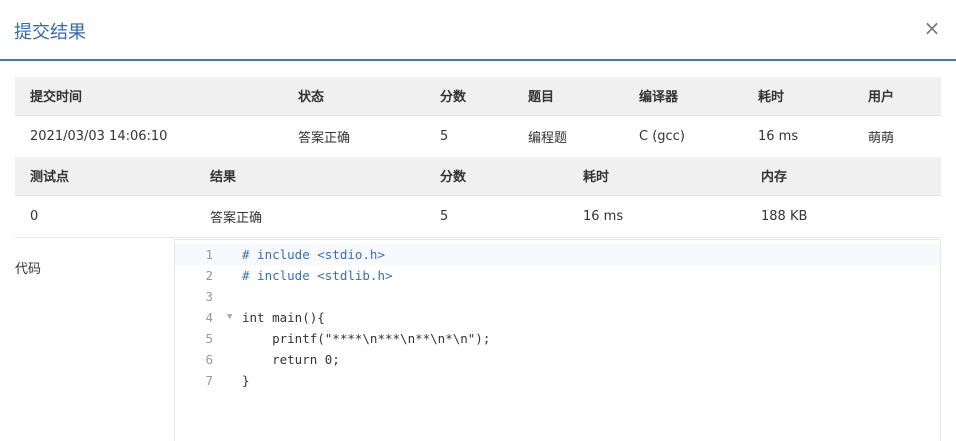 Image resolution: width=956 pixels, height=441 pixels. What do you see at coordinates (568, 136) in the screenshot?
I see `cell-problem: 编程题` at bounding box center [568, 136].